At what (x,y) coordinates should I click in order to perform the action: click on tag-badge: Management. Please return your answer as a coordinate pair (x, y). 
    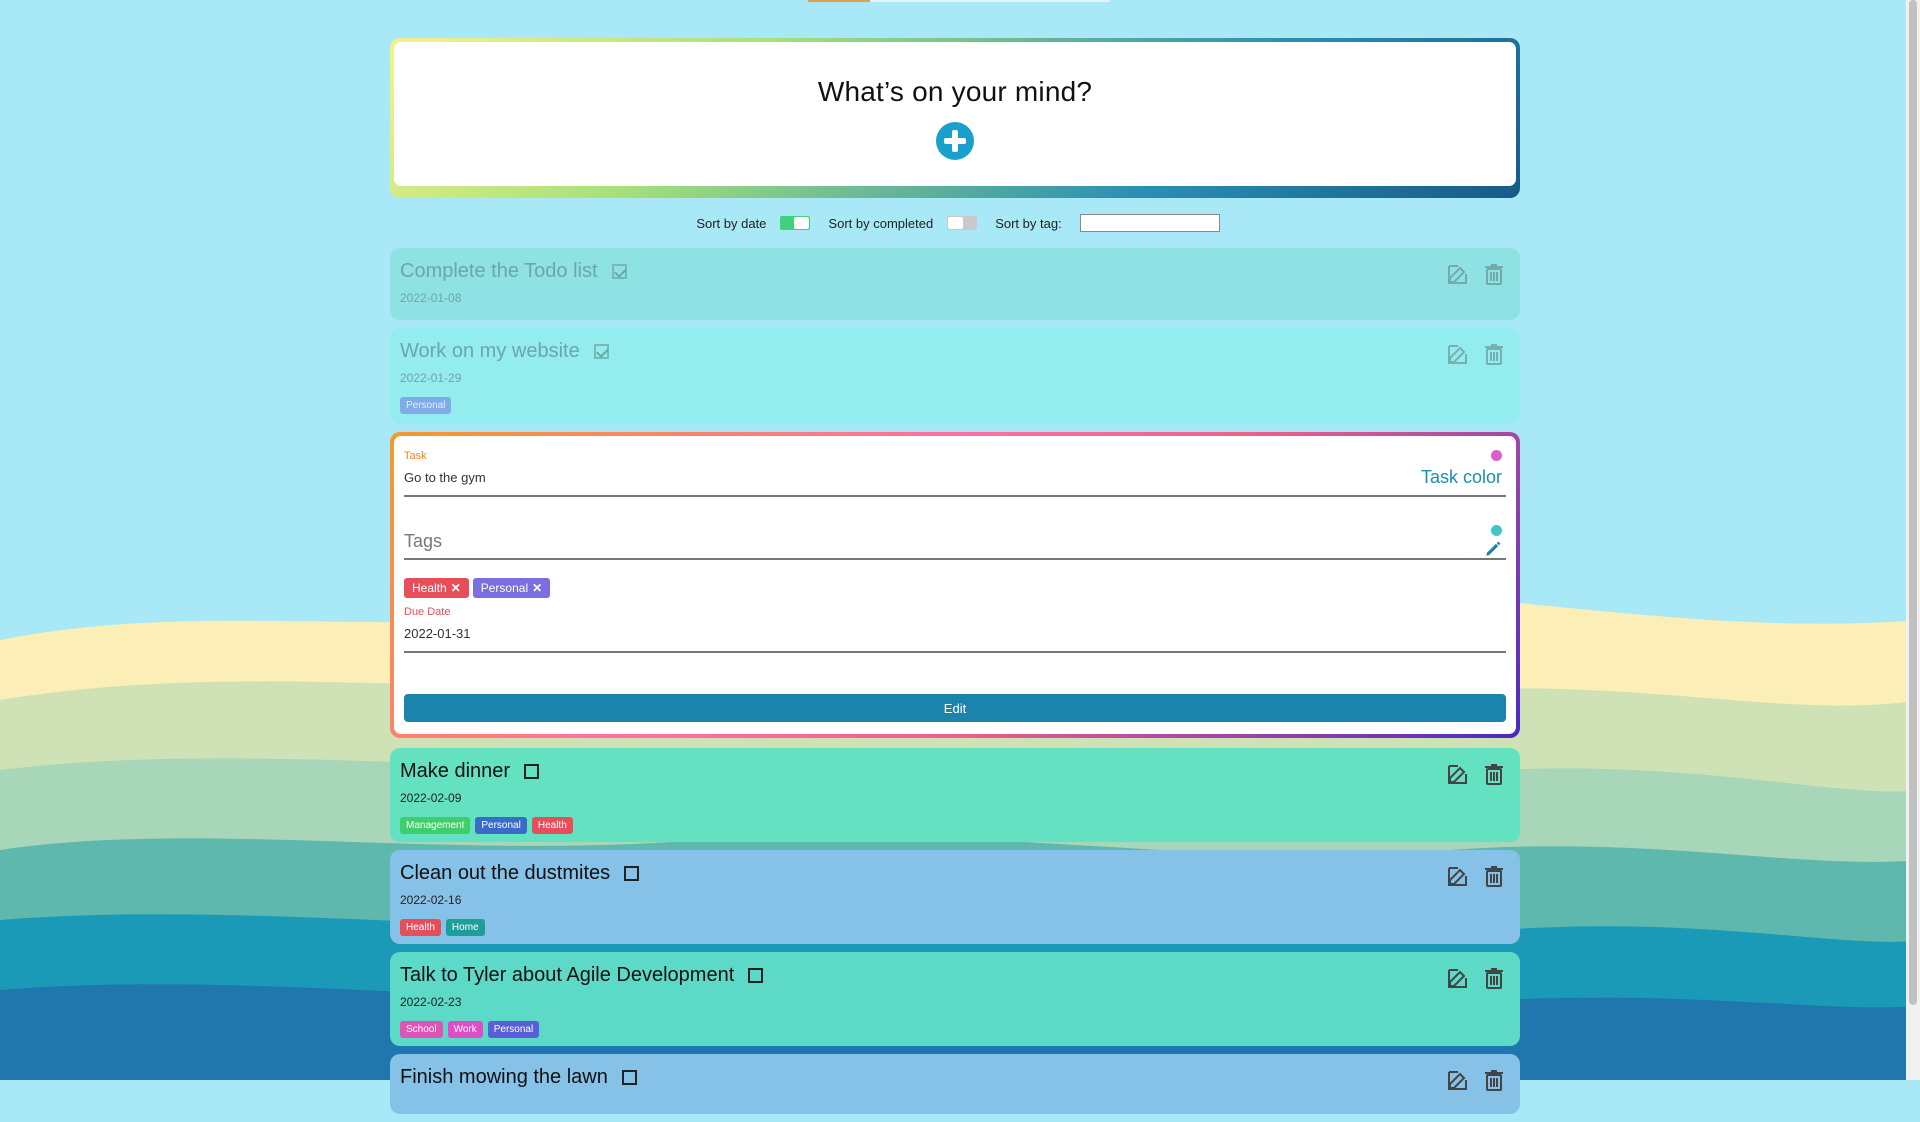
    Looking at the image, I should click on (435, 825).